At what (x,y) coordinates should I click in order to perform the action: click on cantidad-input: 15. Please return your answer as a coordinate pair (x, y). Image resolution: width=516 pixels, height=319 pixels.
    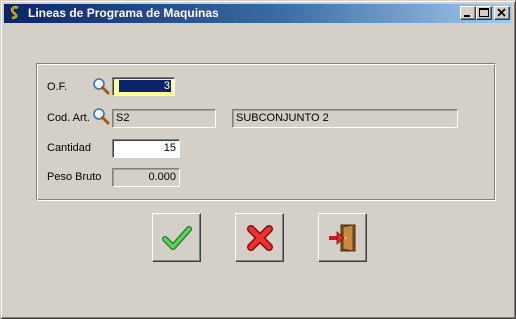
    Looking at the image, I should click on (146, 148).